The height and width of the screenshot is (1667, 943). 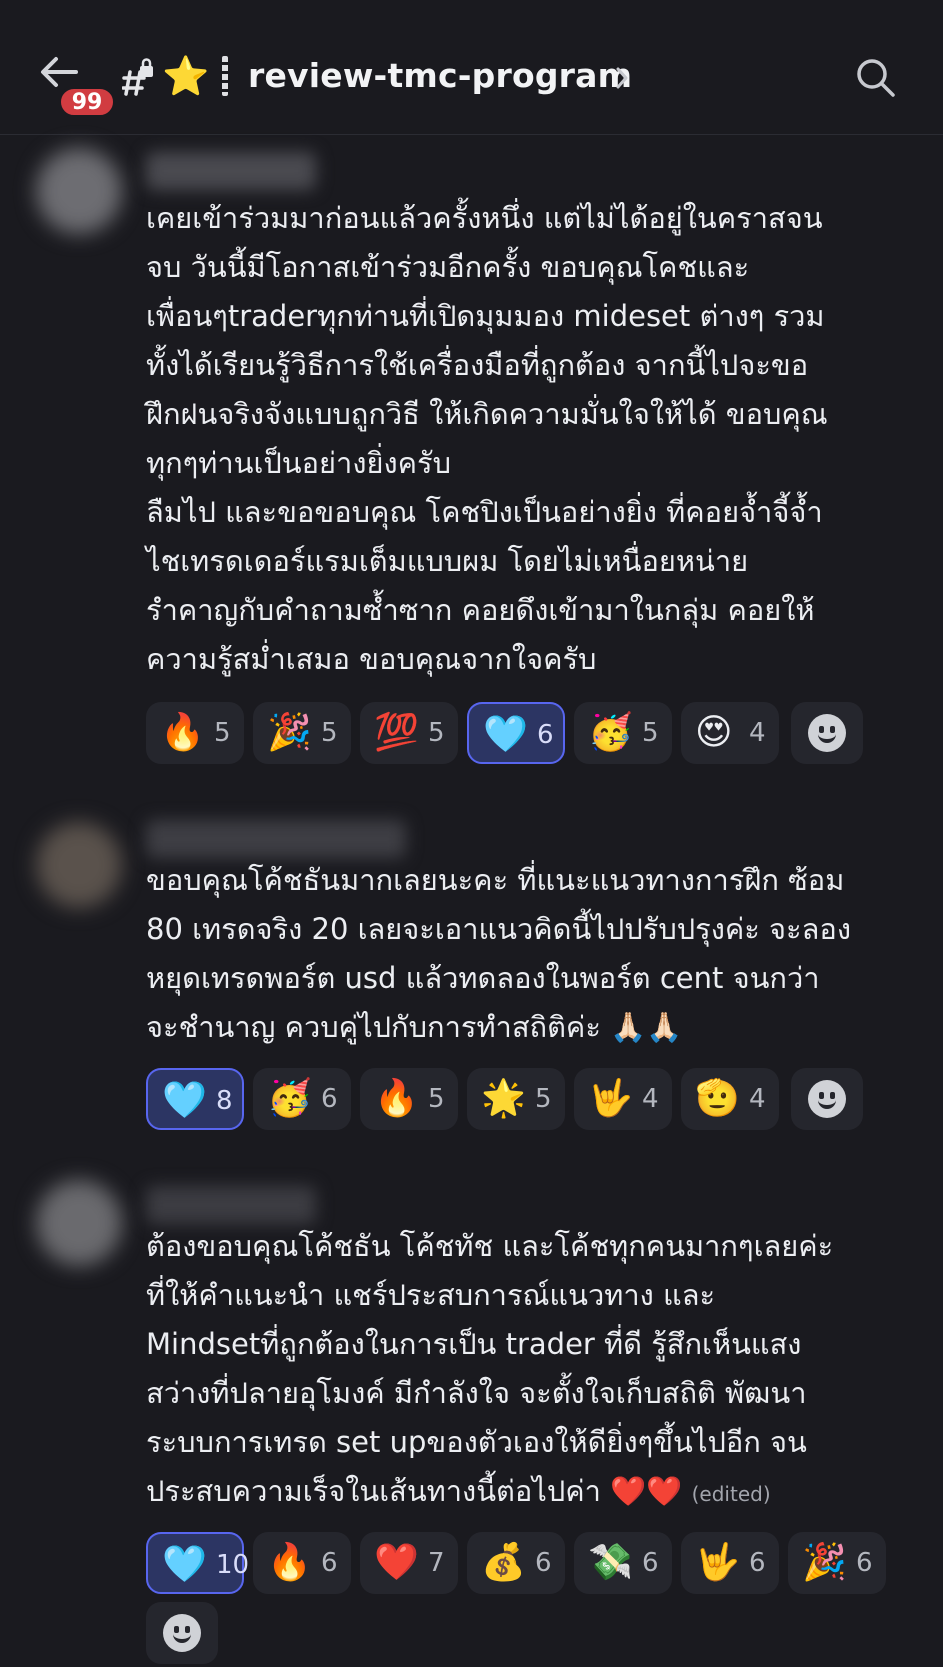 What do you see at coordinates (302, 1099) in the screenshot?
I see `reaction-pill: 🥳 6` at bounding box center [302, 1099].